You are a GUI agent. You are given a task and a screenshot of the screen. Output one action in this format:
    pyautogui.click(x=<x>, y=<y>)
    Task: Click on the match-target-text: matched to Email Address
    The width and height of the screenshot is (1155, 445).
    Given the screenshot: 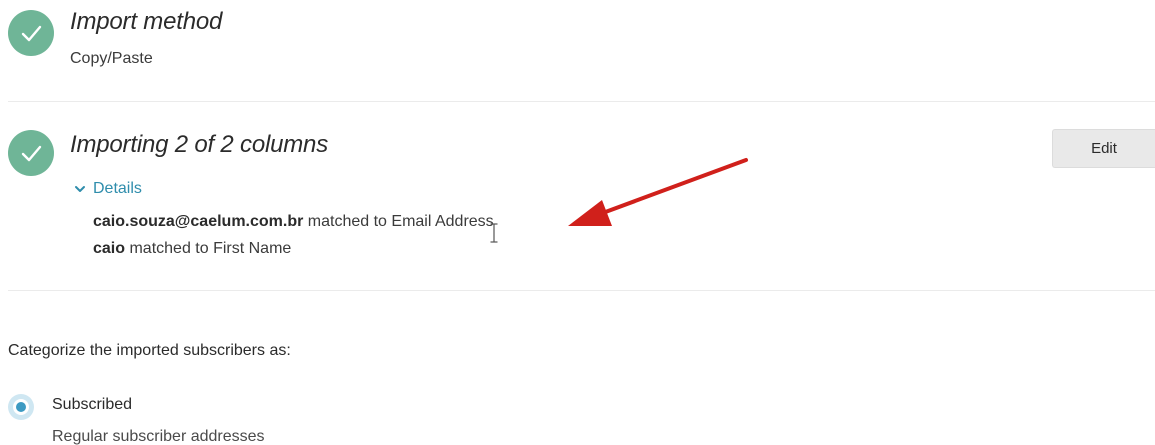 What is the action you would take?
    pyautogui.click(x=400, y=221)
    